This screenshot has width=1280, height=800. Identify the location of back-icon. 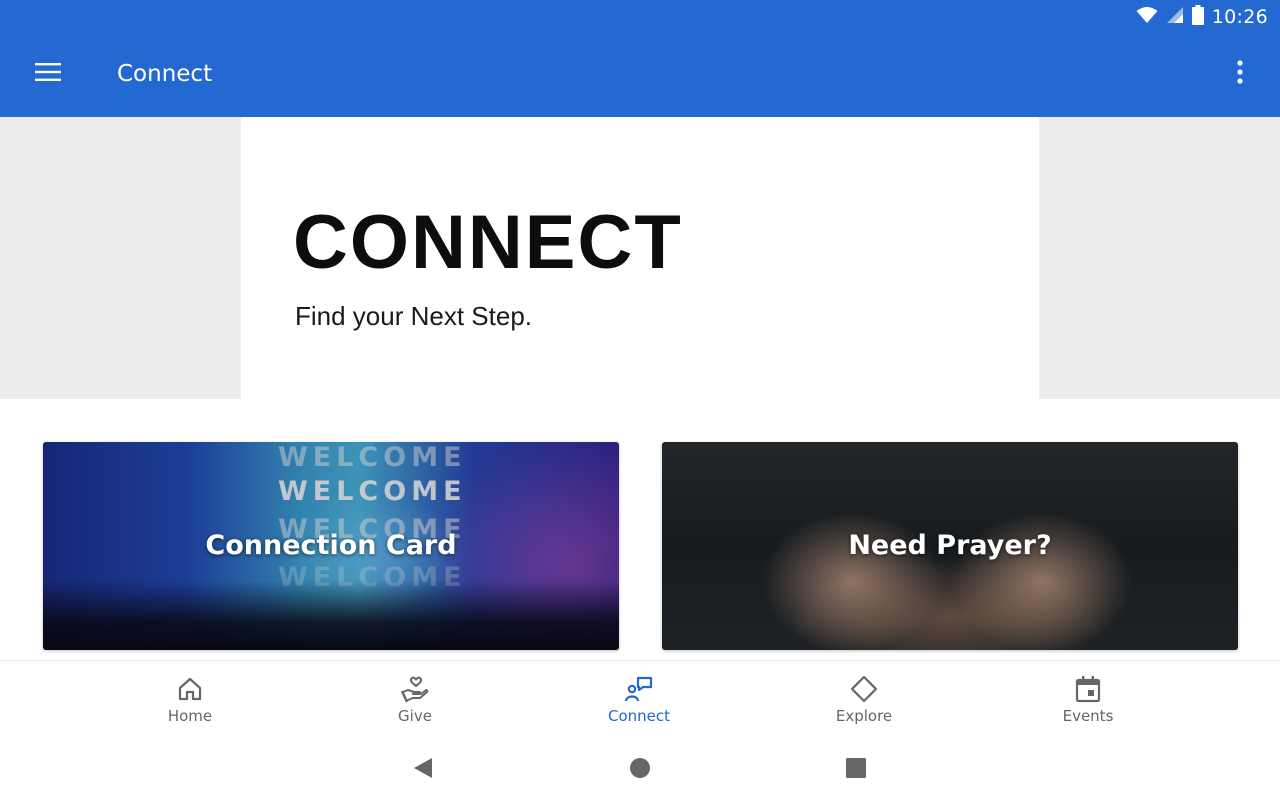
(423, 770).